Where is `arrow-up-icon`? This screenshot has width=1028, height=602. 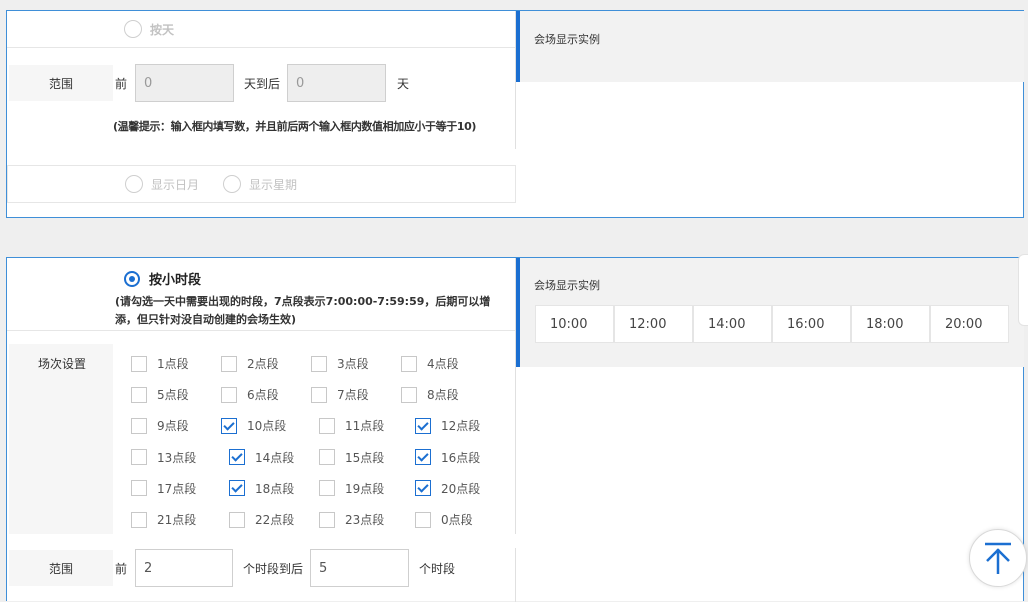
arrow-up-icon is located at coordinates (998, 558).